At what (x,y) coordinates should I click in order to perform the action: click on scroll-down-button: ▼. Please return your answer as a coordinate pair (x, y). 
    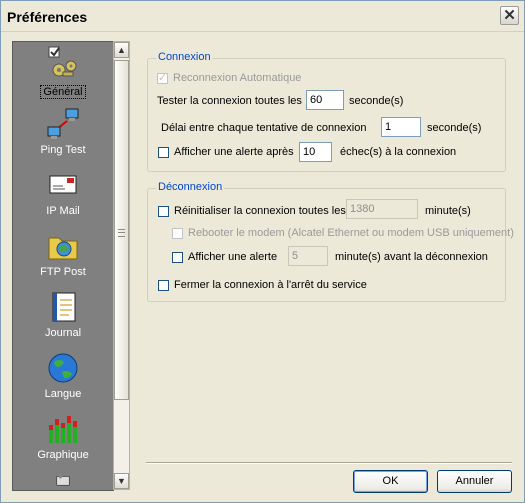
    Looking at the image, I should click on (121, 481).